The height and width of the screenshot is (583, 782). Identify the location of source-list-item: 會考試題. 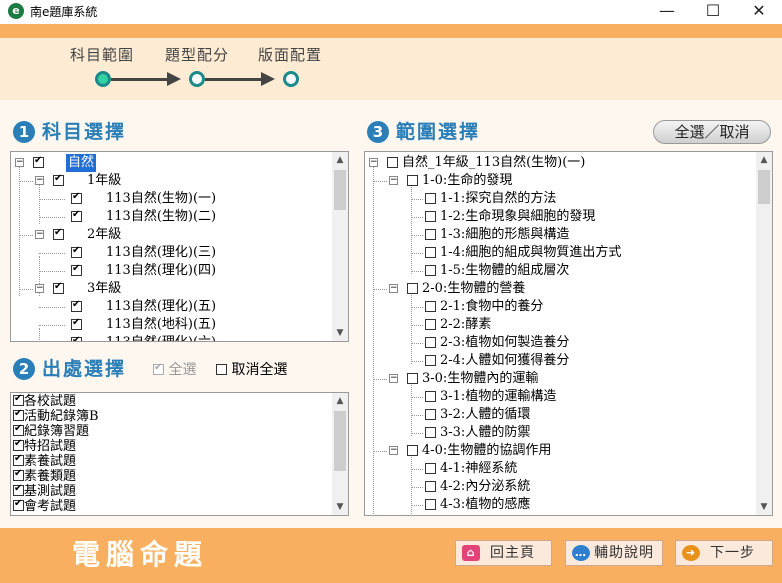
(45, 506).